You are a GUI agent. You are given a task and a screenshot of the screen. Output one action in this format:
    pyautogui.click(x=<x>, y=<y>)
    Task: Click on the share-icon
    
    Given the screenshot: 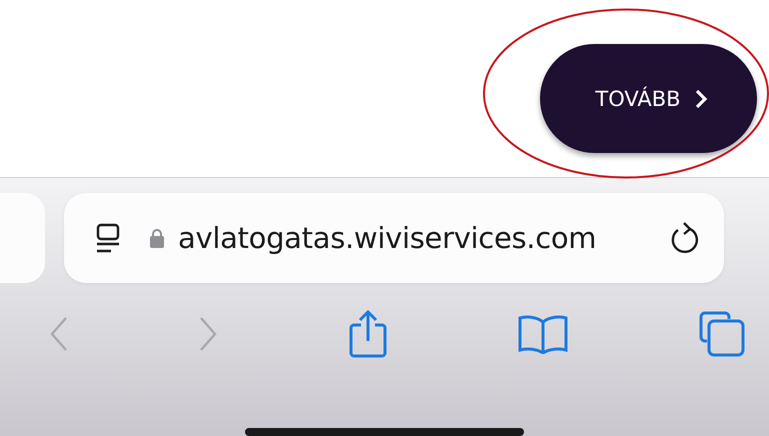 What is the action you would take?
    pyautogui.click(x=368, y=334)
    